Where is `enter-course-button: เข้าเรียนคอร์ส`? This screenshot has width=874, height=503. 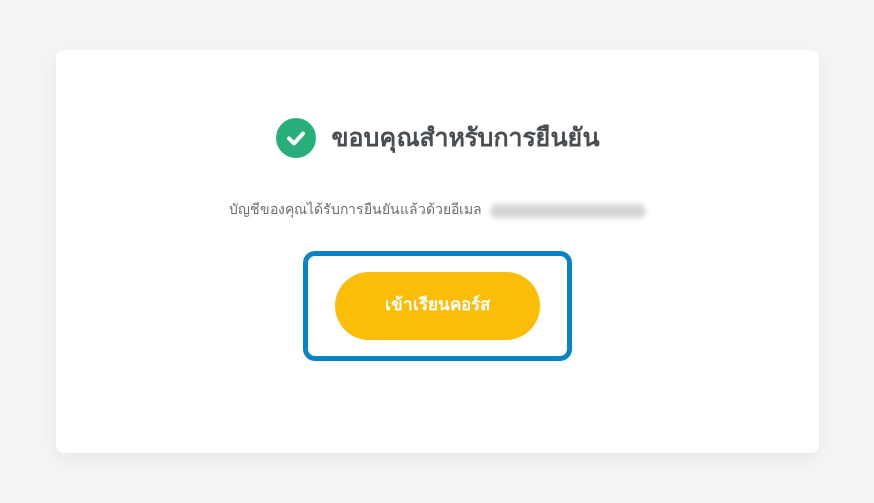
enter-course-button: เข้าเรียนคอร์ส is located at coordinates (437, 306).